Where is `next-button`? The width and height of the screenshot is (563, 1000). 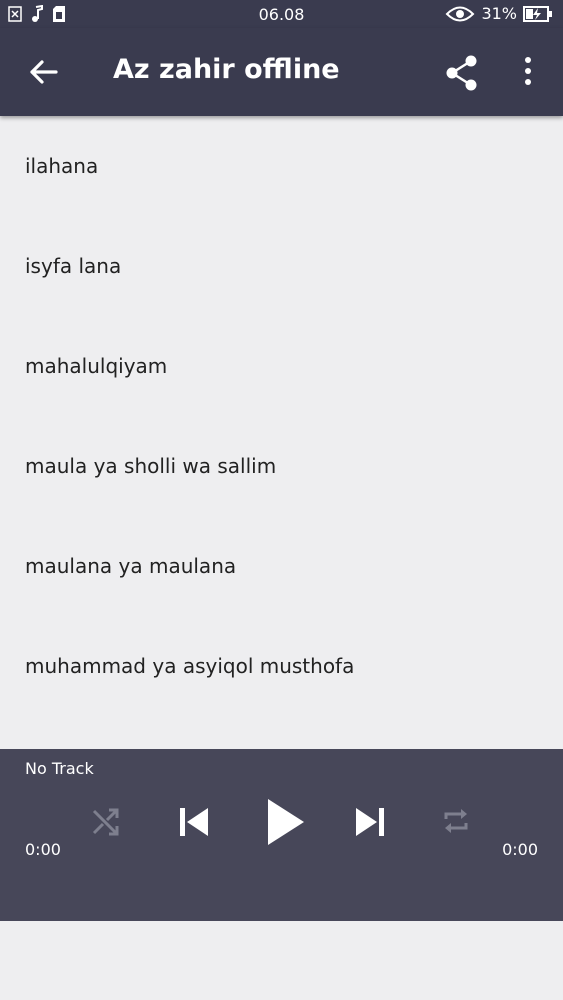
next-button is located at coordinates (370, 824).